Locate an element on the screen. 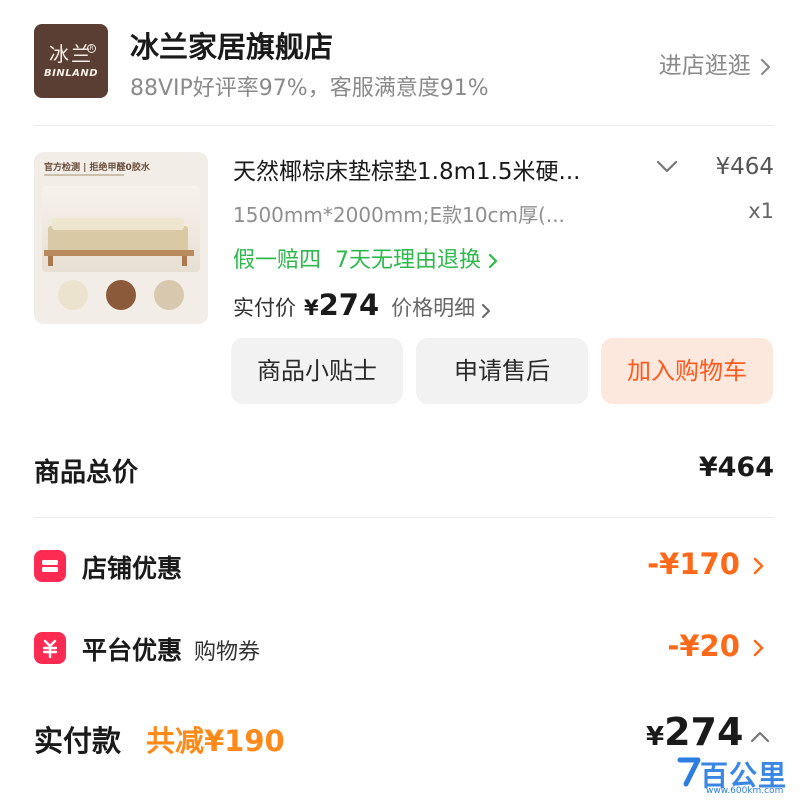  logo-text-cn: 冰兰 is located at coordinates (71, 54).